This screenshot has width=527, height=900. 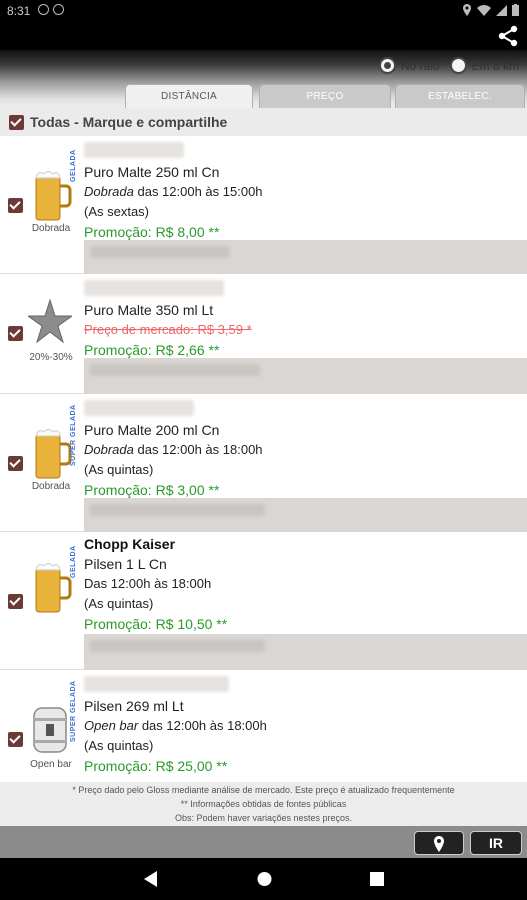 I want to click on home-icon, so click(x=264, y=879).